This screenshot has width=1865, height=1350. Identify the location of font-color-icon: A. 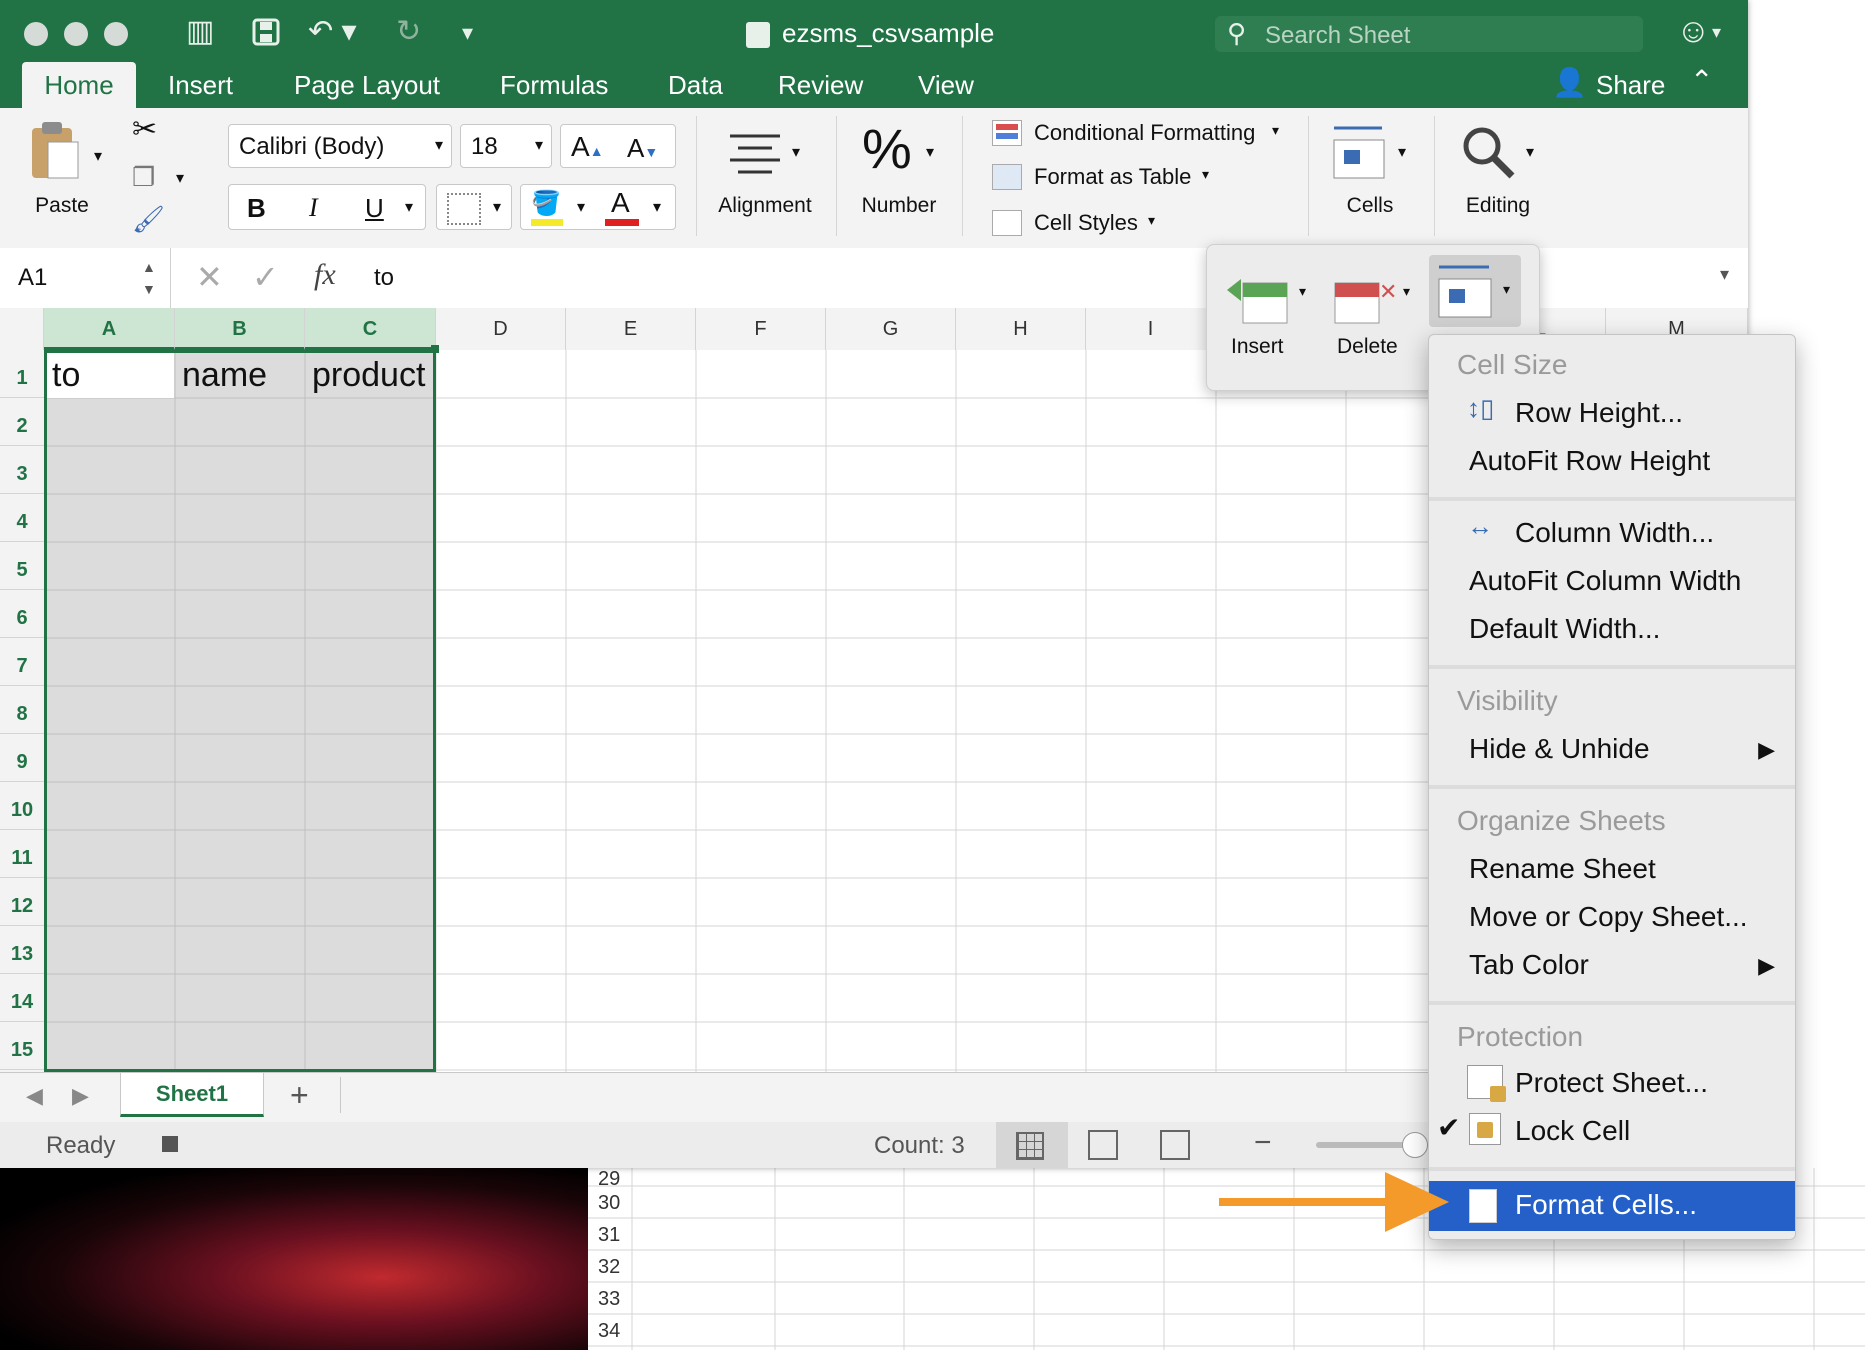
(620, 203).